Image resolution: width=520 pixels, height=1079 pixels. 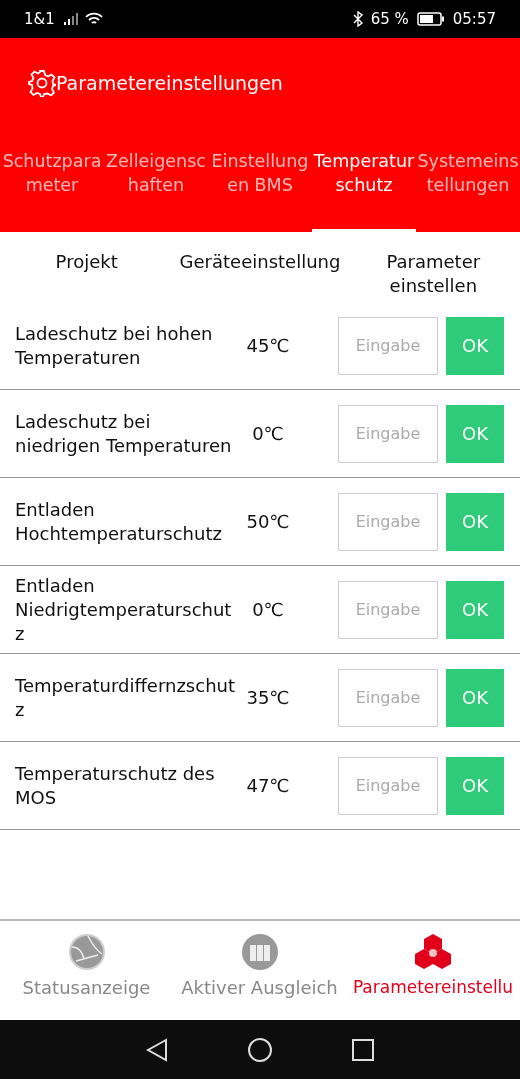 What do you see at coordinates (433, 952) in the screenshot?
I see `cubes-icon` at bounding box center [433, 952].